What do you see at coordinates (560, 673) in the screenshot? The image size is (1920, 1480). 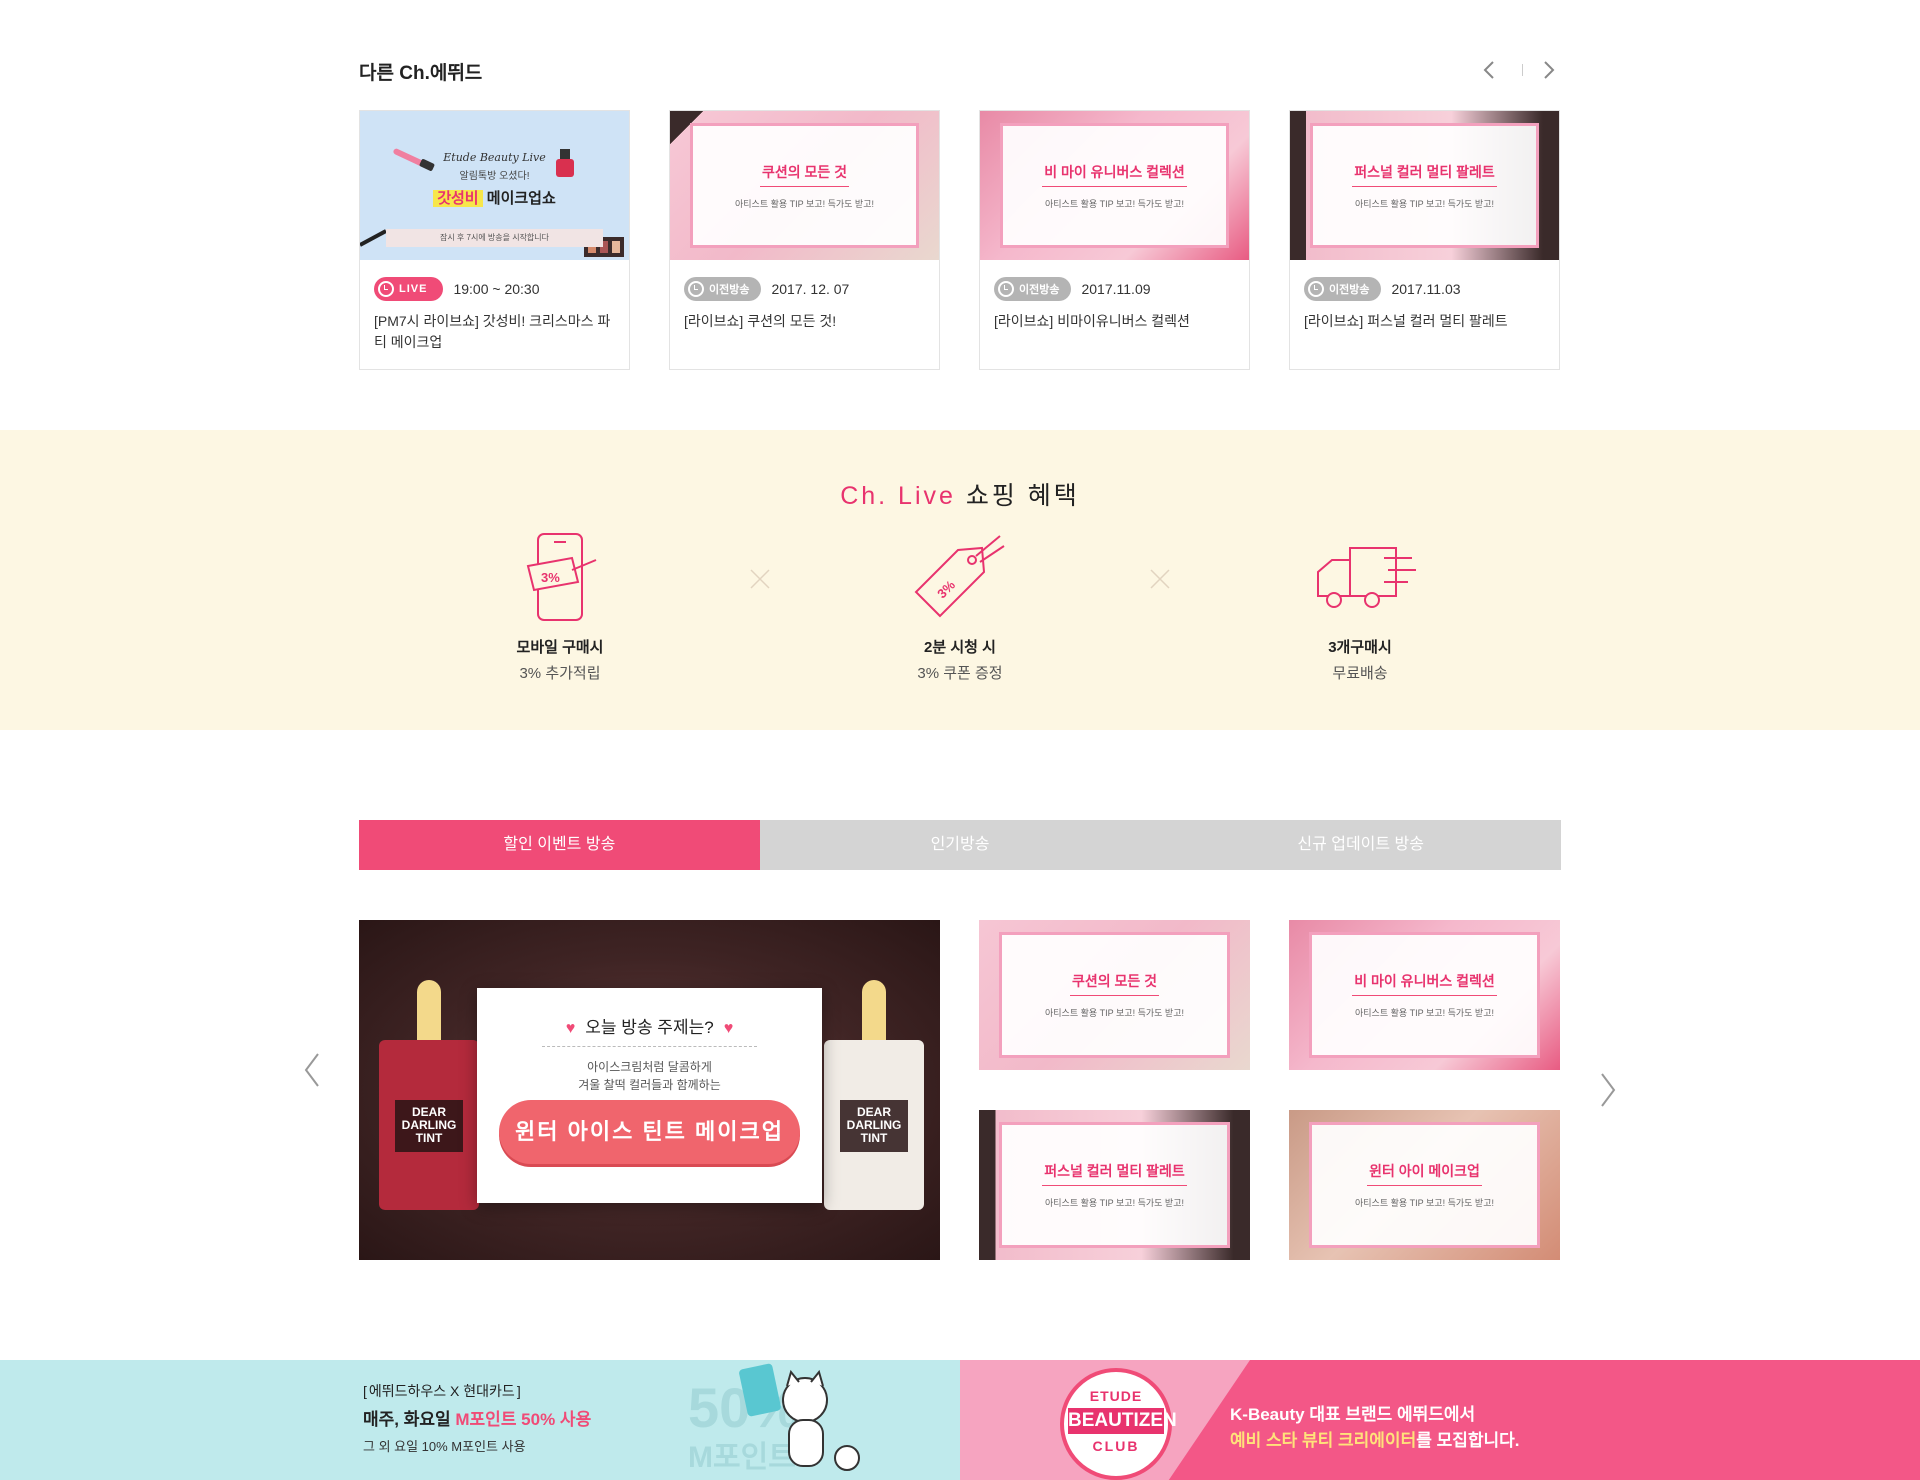 I see `benefit-desc: 3% 추가적립` at bounding box center [560, 673].